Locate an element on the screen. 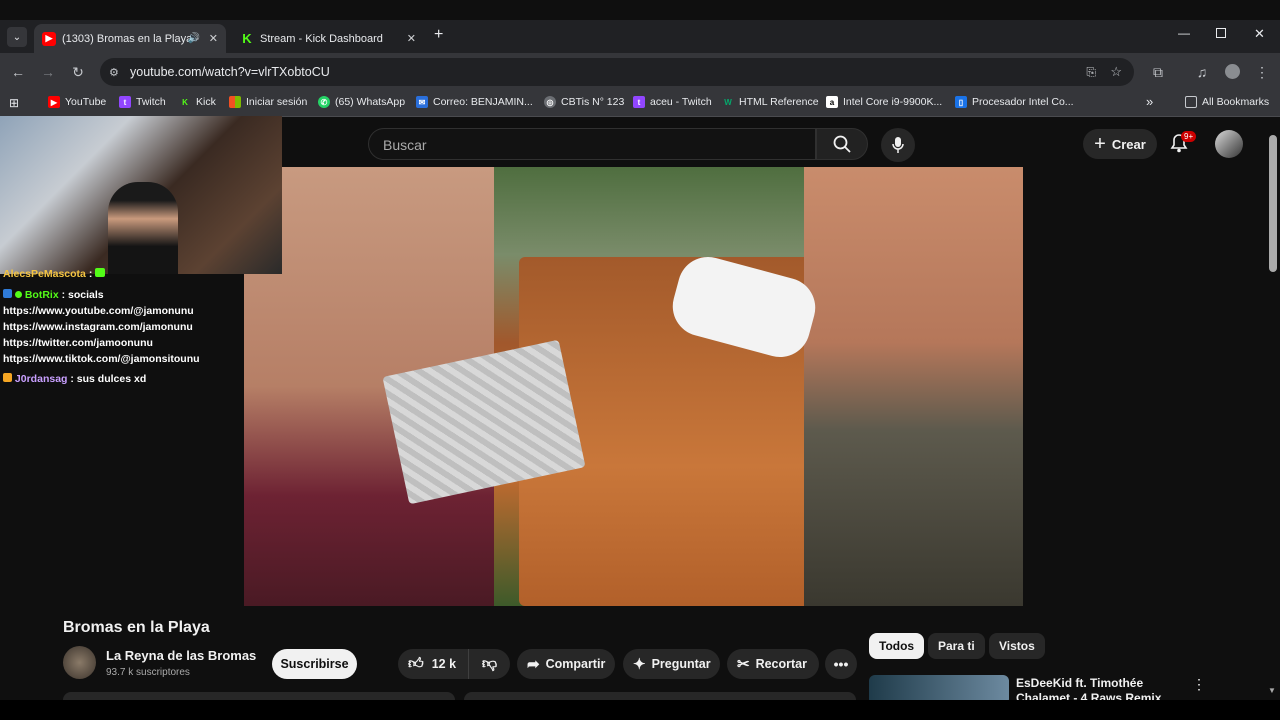 This screenshot has height=720, width=1280. all-bookmarks: All Bookmarks is located at coordinates (1227, 102).